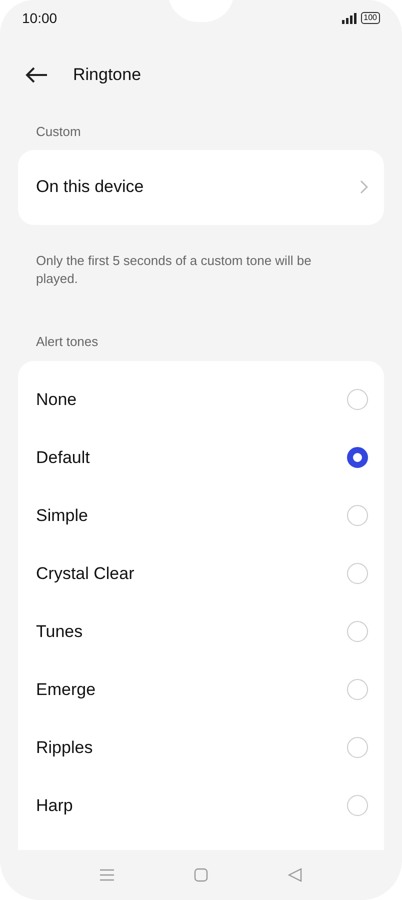 The image size is (402, 900). I want to click on section-label: Alert tones, so click(67, 341).